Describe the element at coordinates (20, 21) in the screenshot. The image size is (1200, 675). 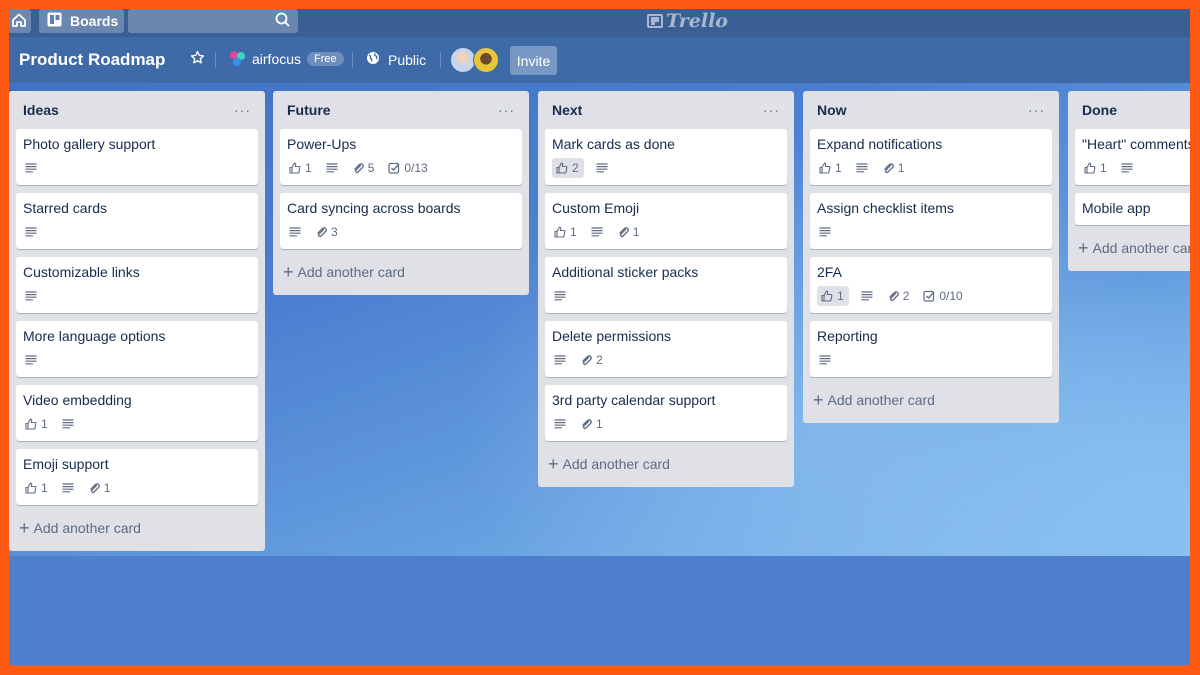
I see `home-button` at that location.